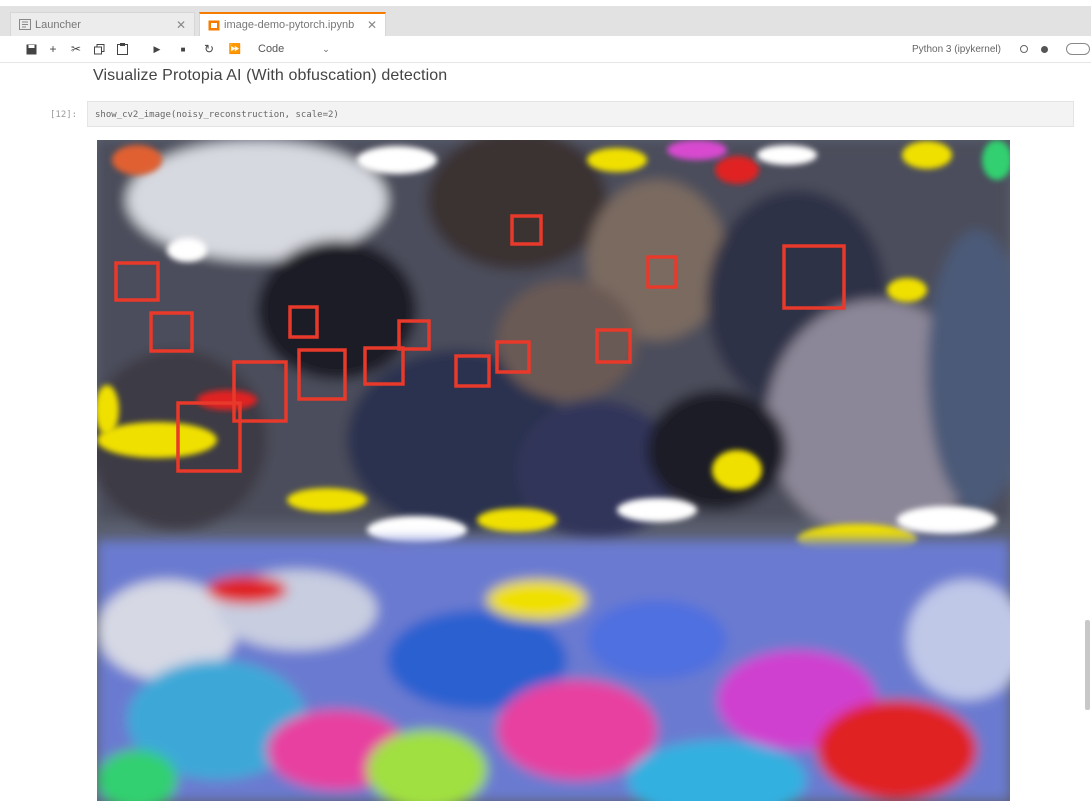  I want to click on run-all-button: ⏩, so click(235, 49).